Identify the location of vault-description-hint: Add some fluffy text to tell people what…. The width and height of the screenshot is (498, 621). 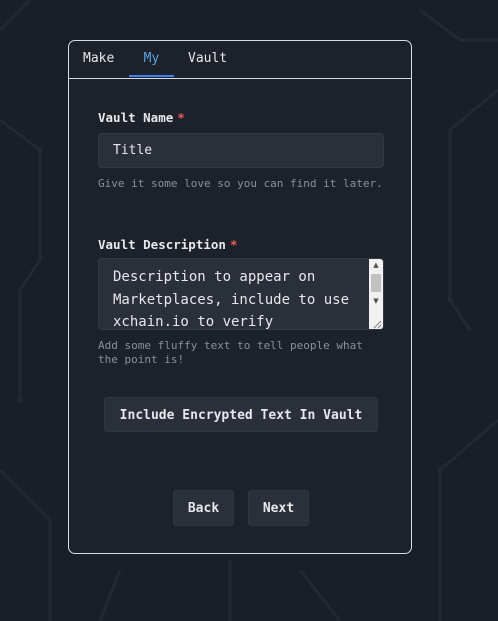
(230, 352).